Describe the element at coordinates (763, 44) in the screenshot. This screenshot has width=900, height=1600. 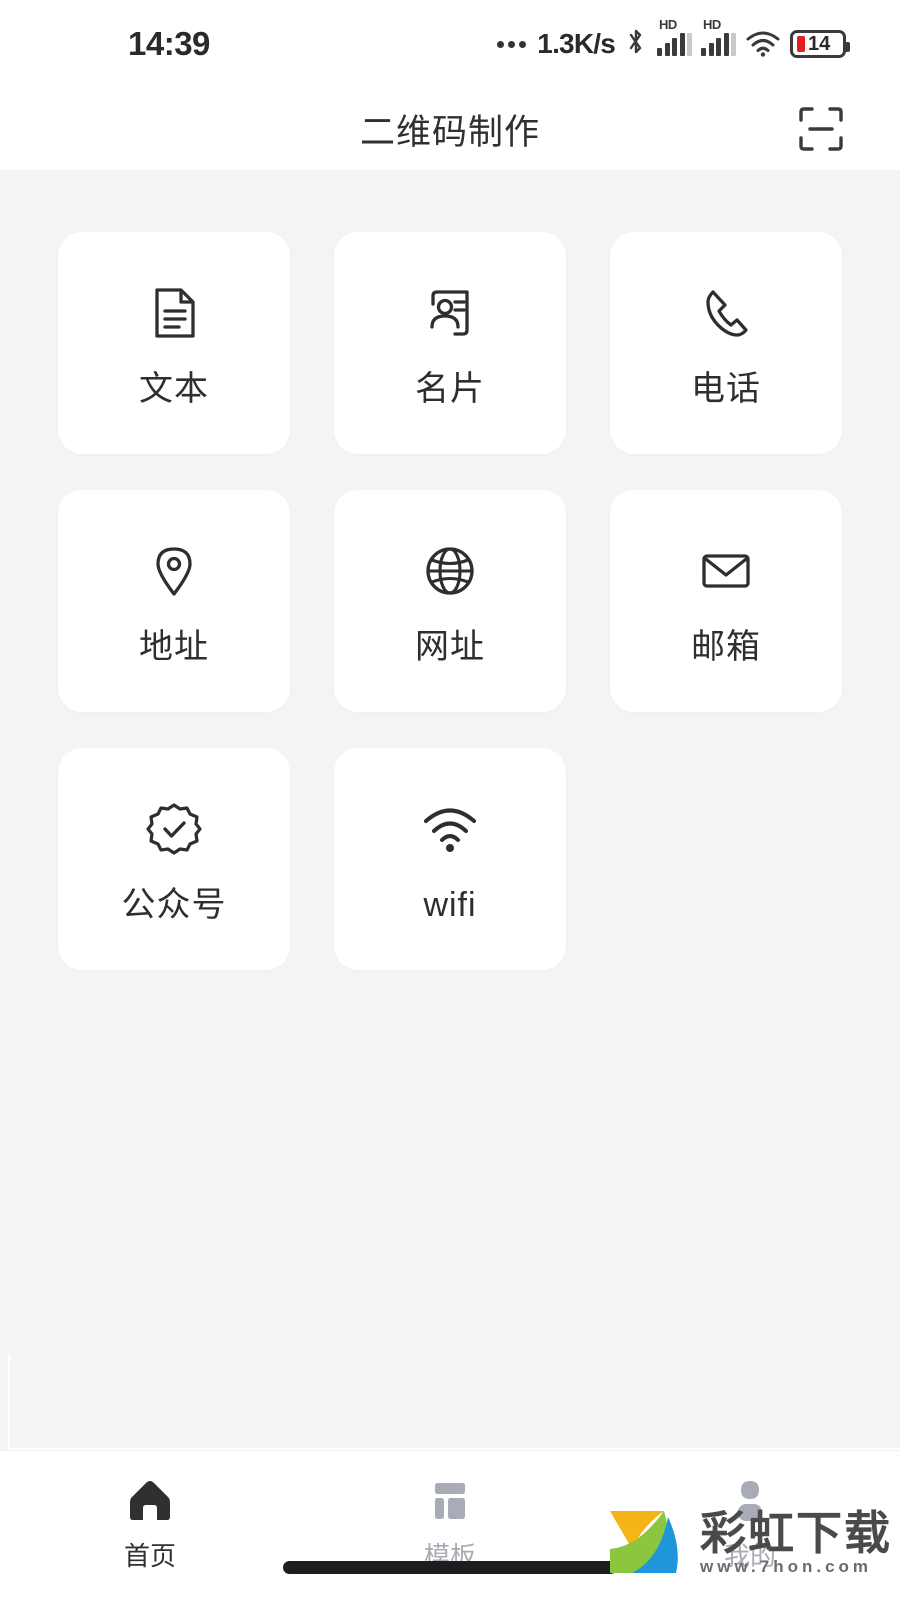
I see `wifi-icon` at that location.